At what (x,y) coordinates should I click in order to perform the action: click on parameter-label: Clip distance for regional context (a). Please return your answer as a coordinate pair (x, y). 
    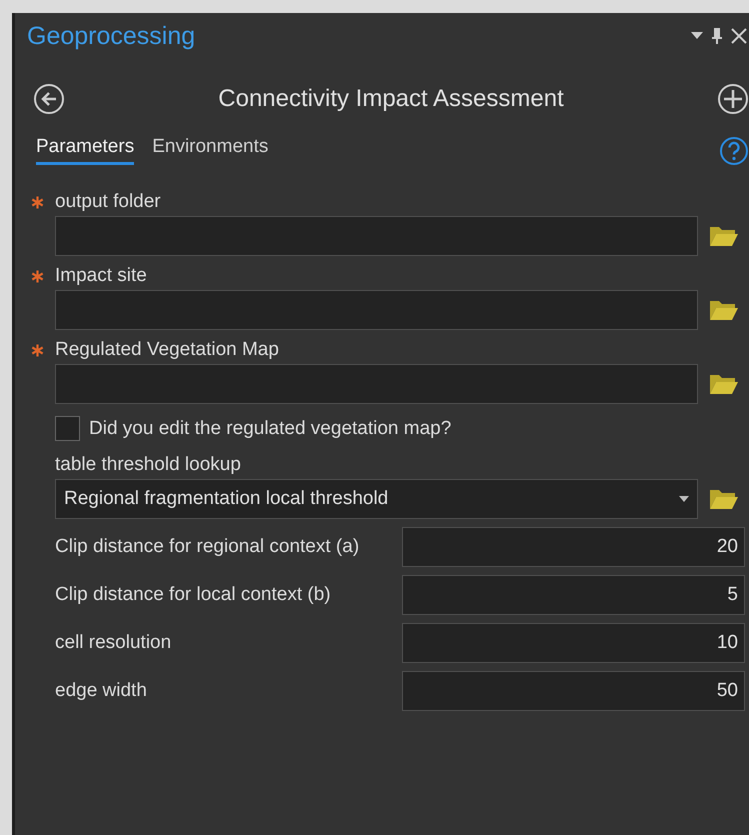
    Looking at the image, I should click on (207, 547).